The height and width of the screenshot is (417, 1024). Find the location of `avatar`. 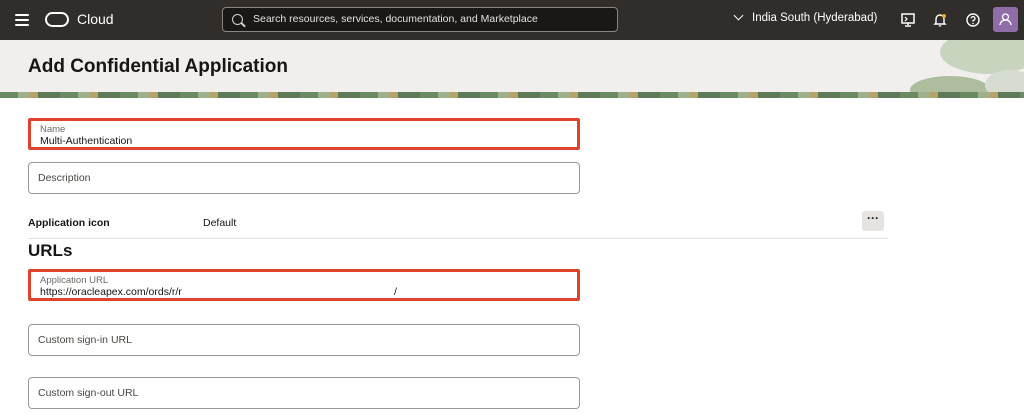

avatar is located at coordinates (1005, 19).